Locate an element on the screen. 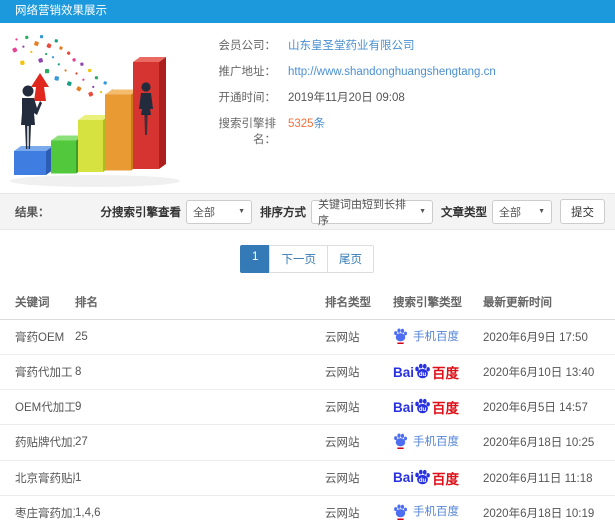  col-keyword: 关键词 is located at coordinates (37, 303).